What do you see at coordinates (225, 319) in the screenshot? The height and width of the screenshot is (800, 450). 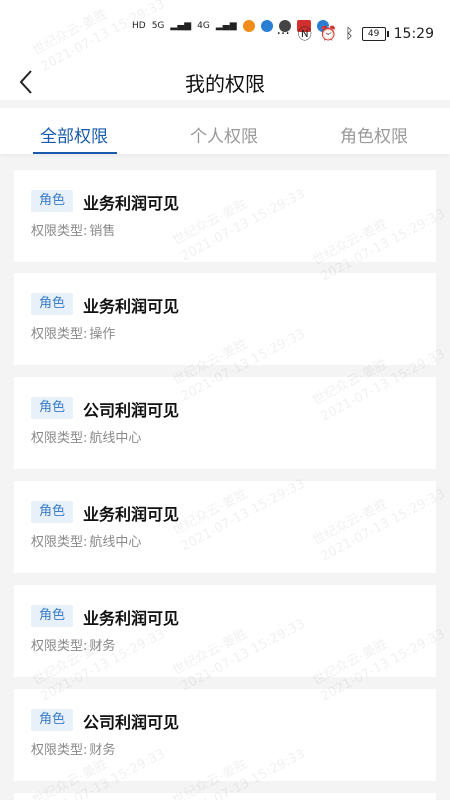 I see `permission-card: 角色 业务利润可见 权限类型: 操作` at bounding box center [225, 319].